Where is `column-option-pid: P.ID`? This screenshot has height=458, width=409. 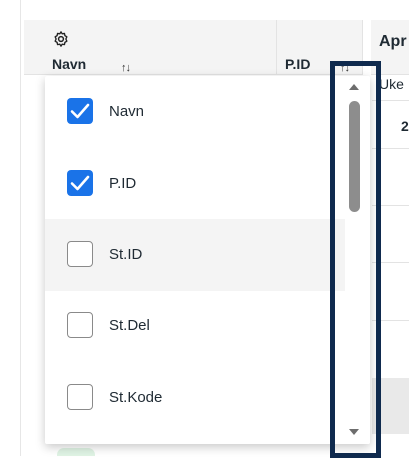
column-option-pid: P.ID is located at coordinates (195, 184).